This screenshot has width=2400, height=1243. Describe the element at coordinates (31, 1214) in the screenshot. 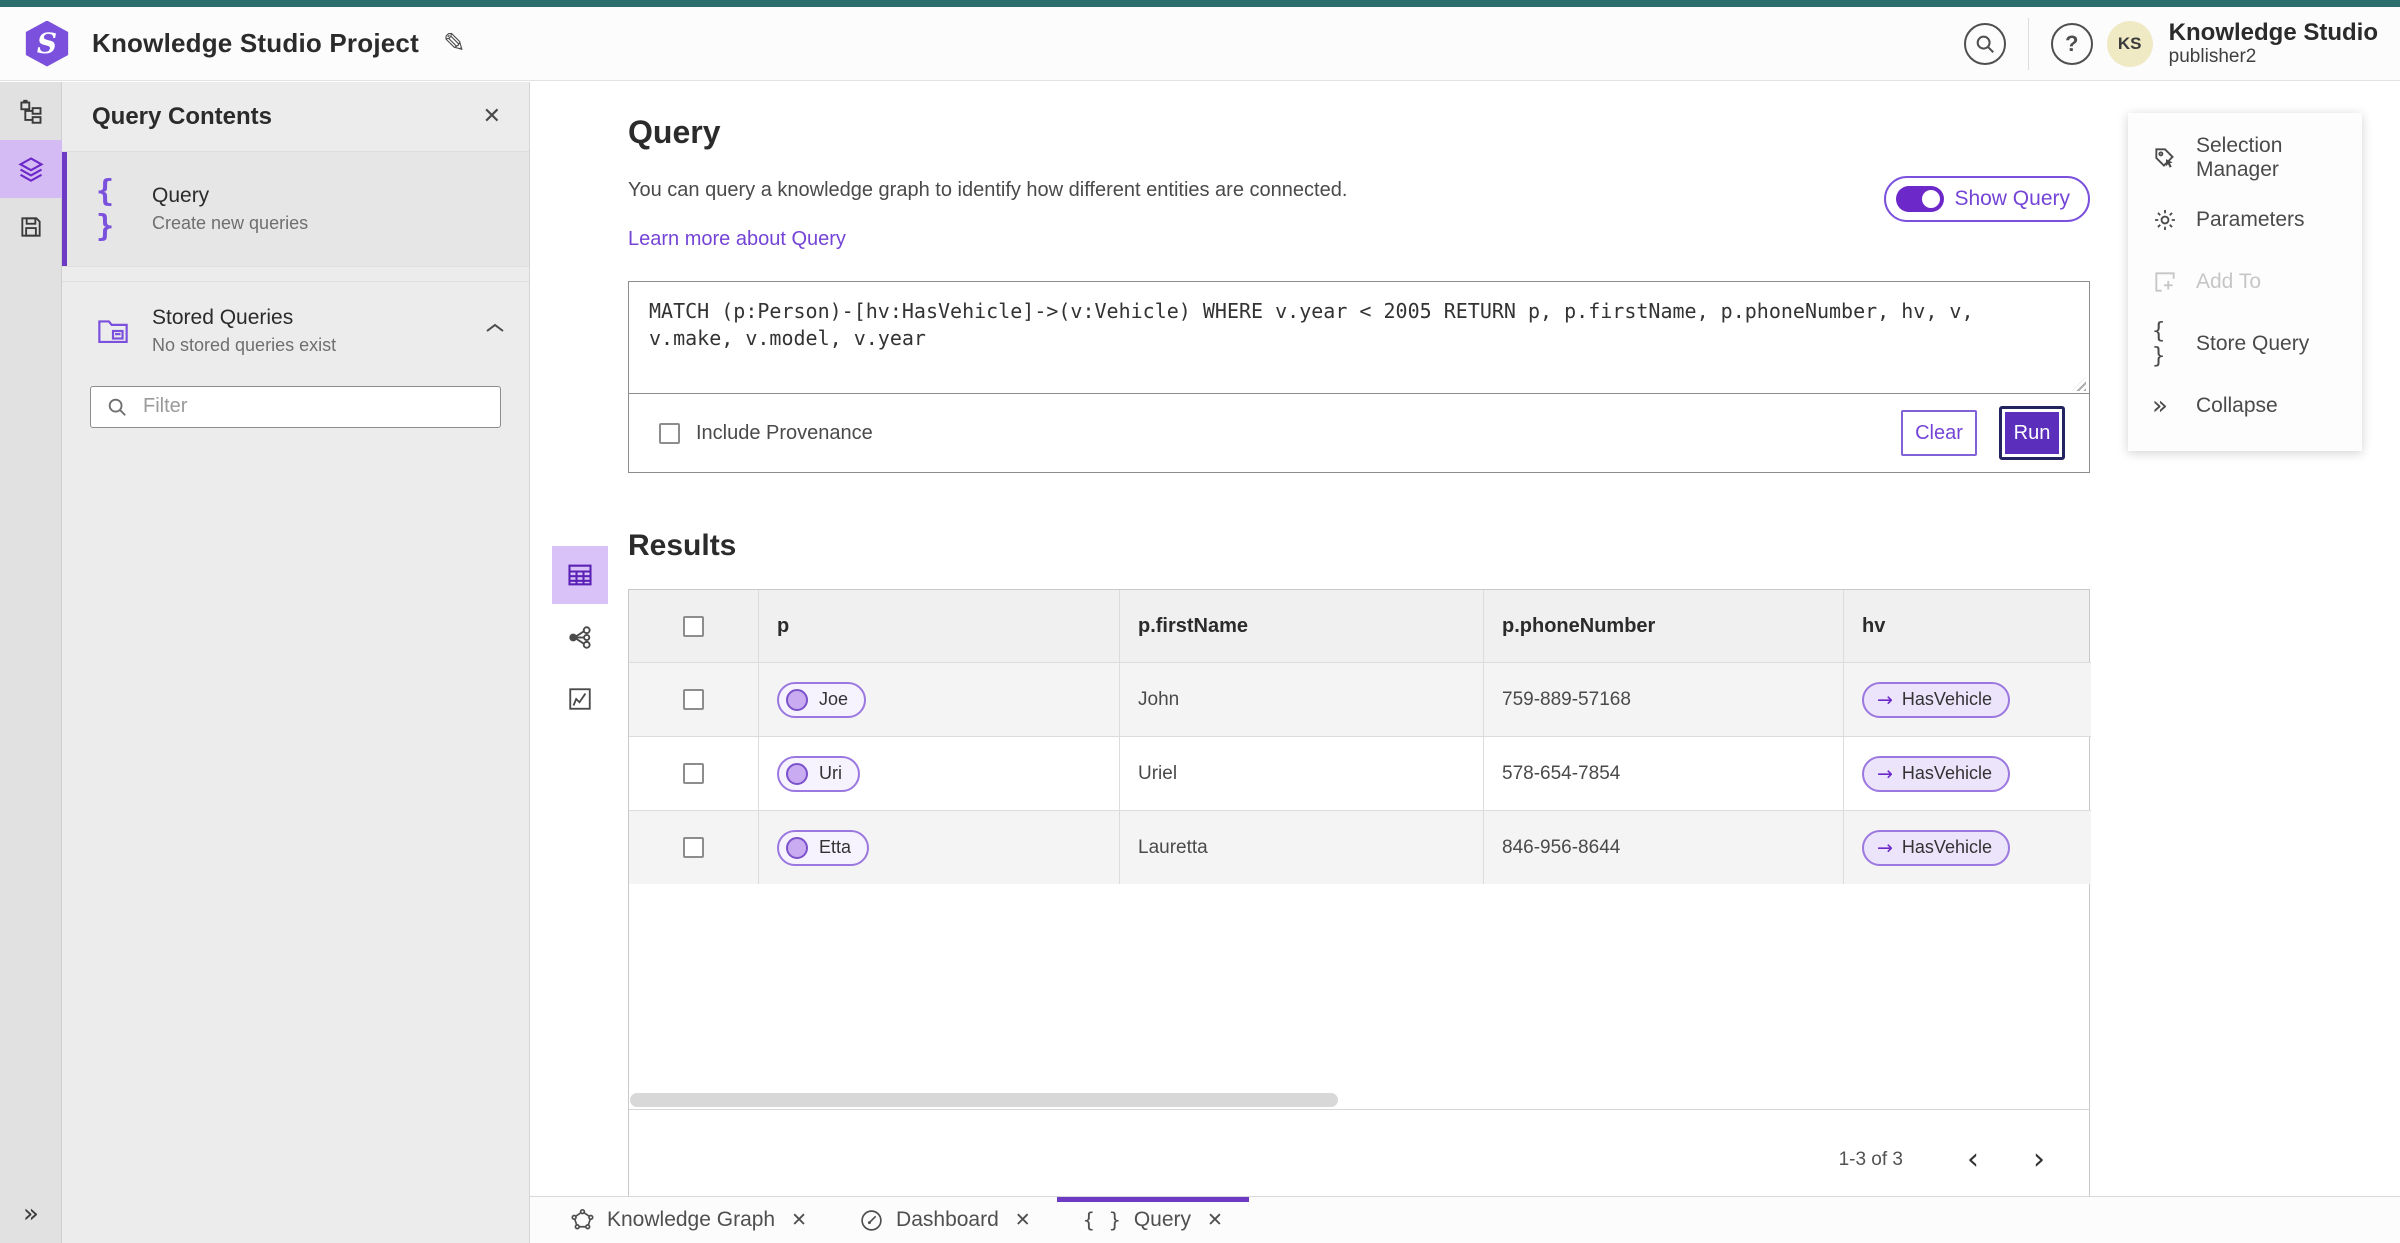

I see `expand-rail-icon: »` at that location.